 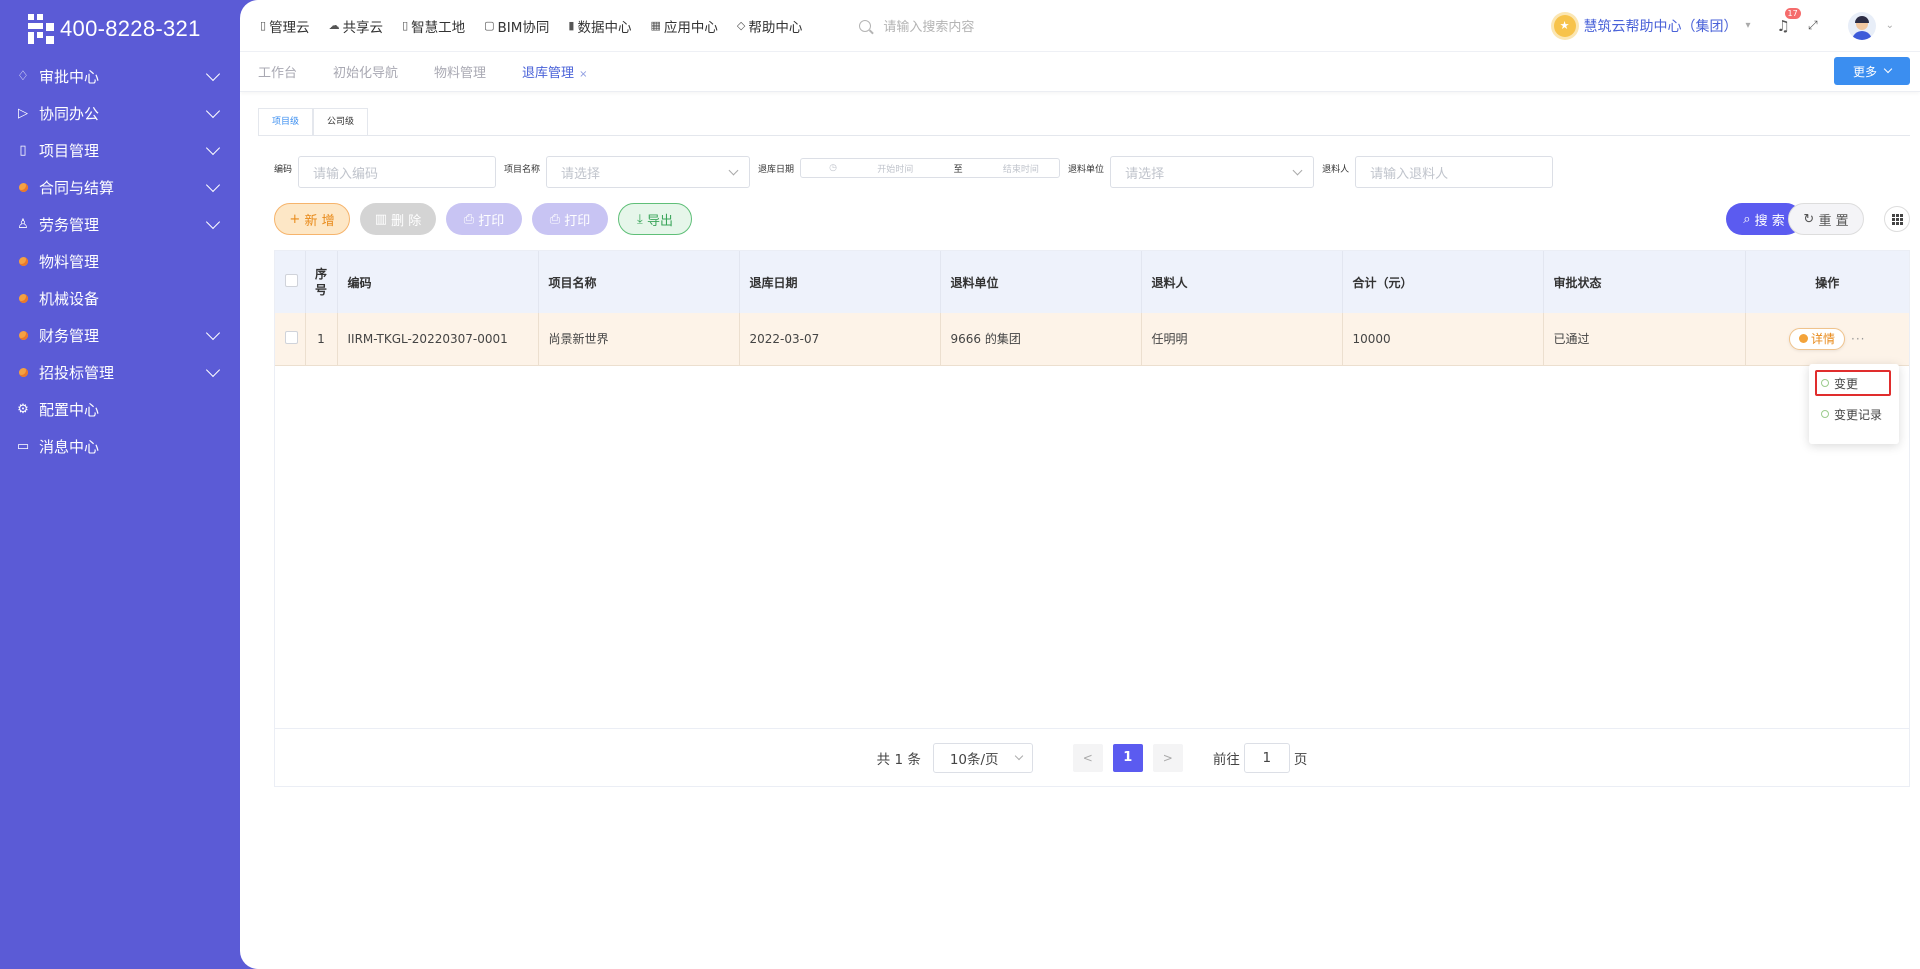 What do you see at coordinates (120, 298) in the screenshot?
I see `sidebar-item-machinery: 机械设备` at bounding box center [120, 298].